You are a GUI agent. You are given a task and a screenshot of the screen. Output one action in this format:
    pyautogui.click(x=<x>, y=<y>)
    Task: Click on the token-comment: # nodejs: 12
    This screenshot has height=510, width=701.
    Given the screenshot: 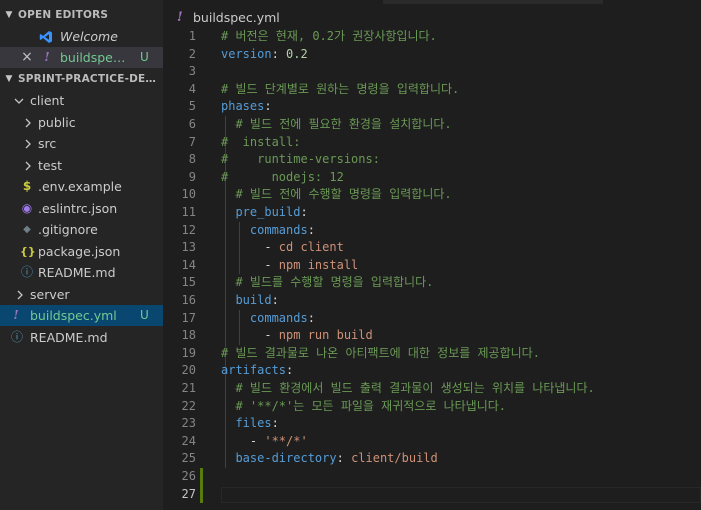 What is the action you would take?
    pyautogui.click(x=282, y=176)
    